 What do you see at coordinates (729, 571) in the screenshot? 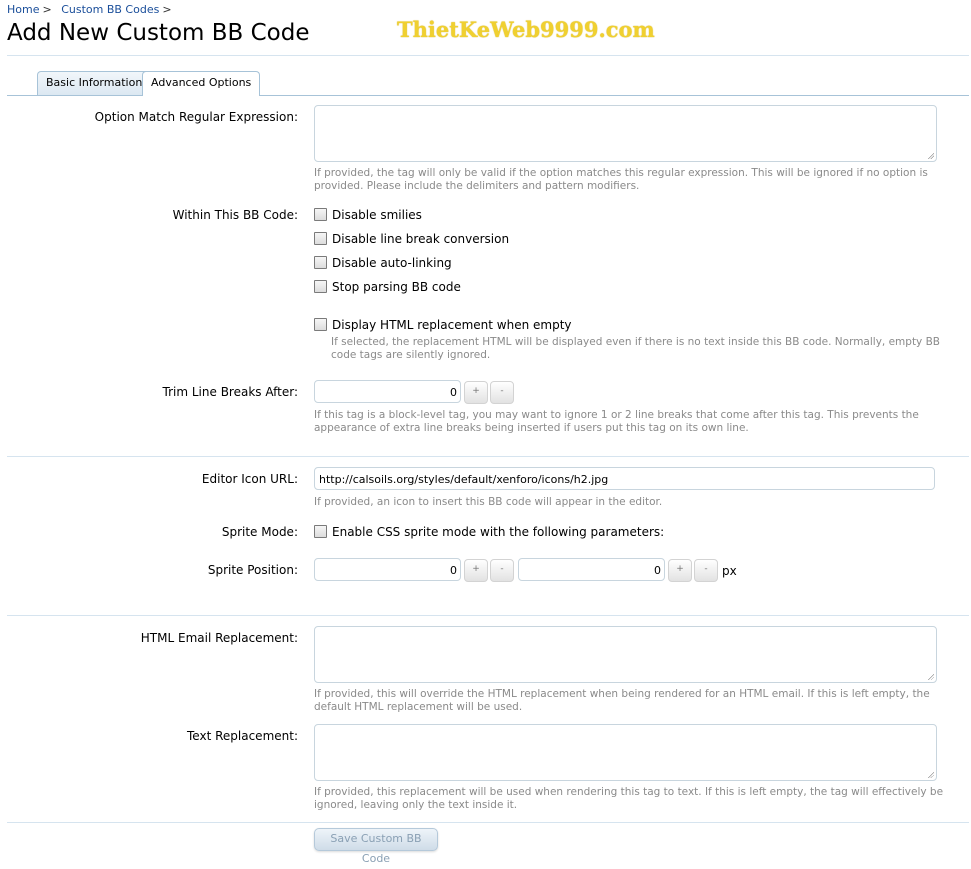
I see `sprite-position-unit: px` at bounding box center [729, 571].